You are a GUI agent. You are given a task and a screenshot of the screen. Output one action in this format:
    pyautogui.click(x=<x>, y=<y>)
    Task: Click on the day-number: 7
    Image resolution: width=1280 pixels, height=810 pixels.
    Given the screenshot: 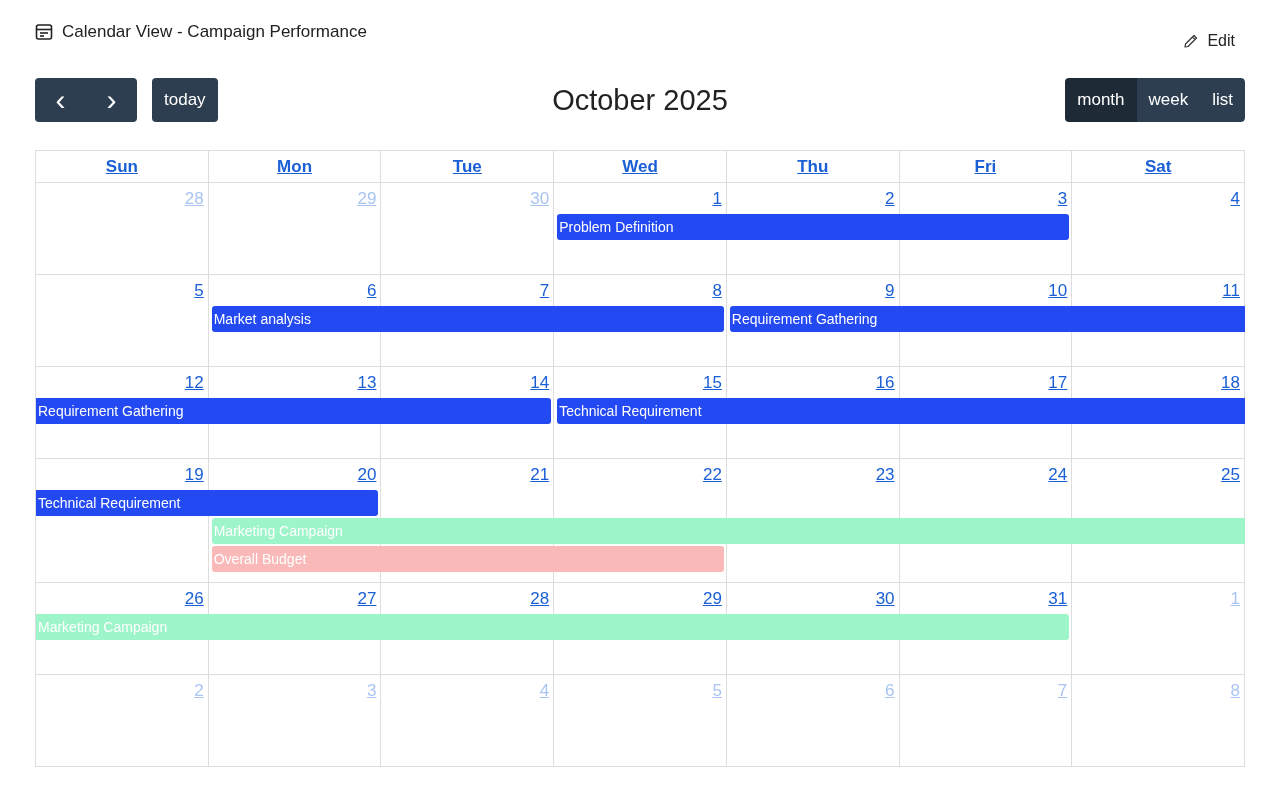 What is the action you would take?
    pyautogui.click(x=544, y=290)
    